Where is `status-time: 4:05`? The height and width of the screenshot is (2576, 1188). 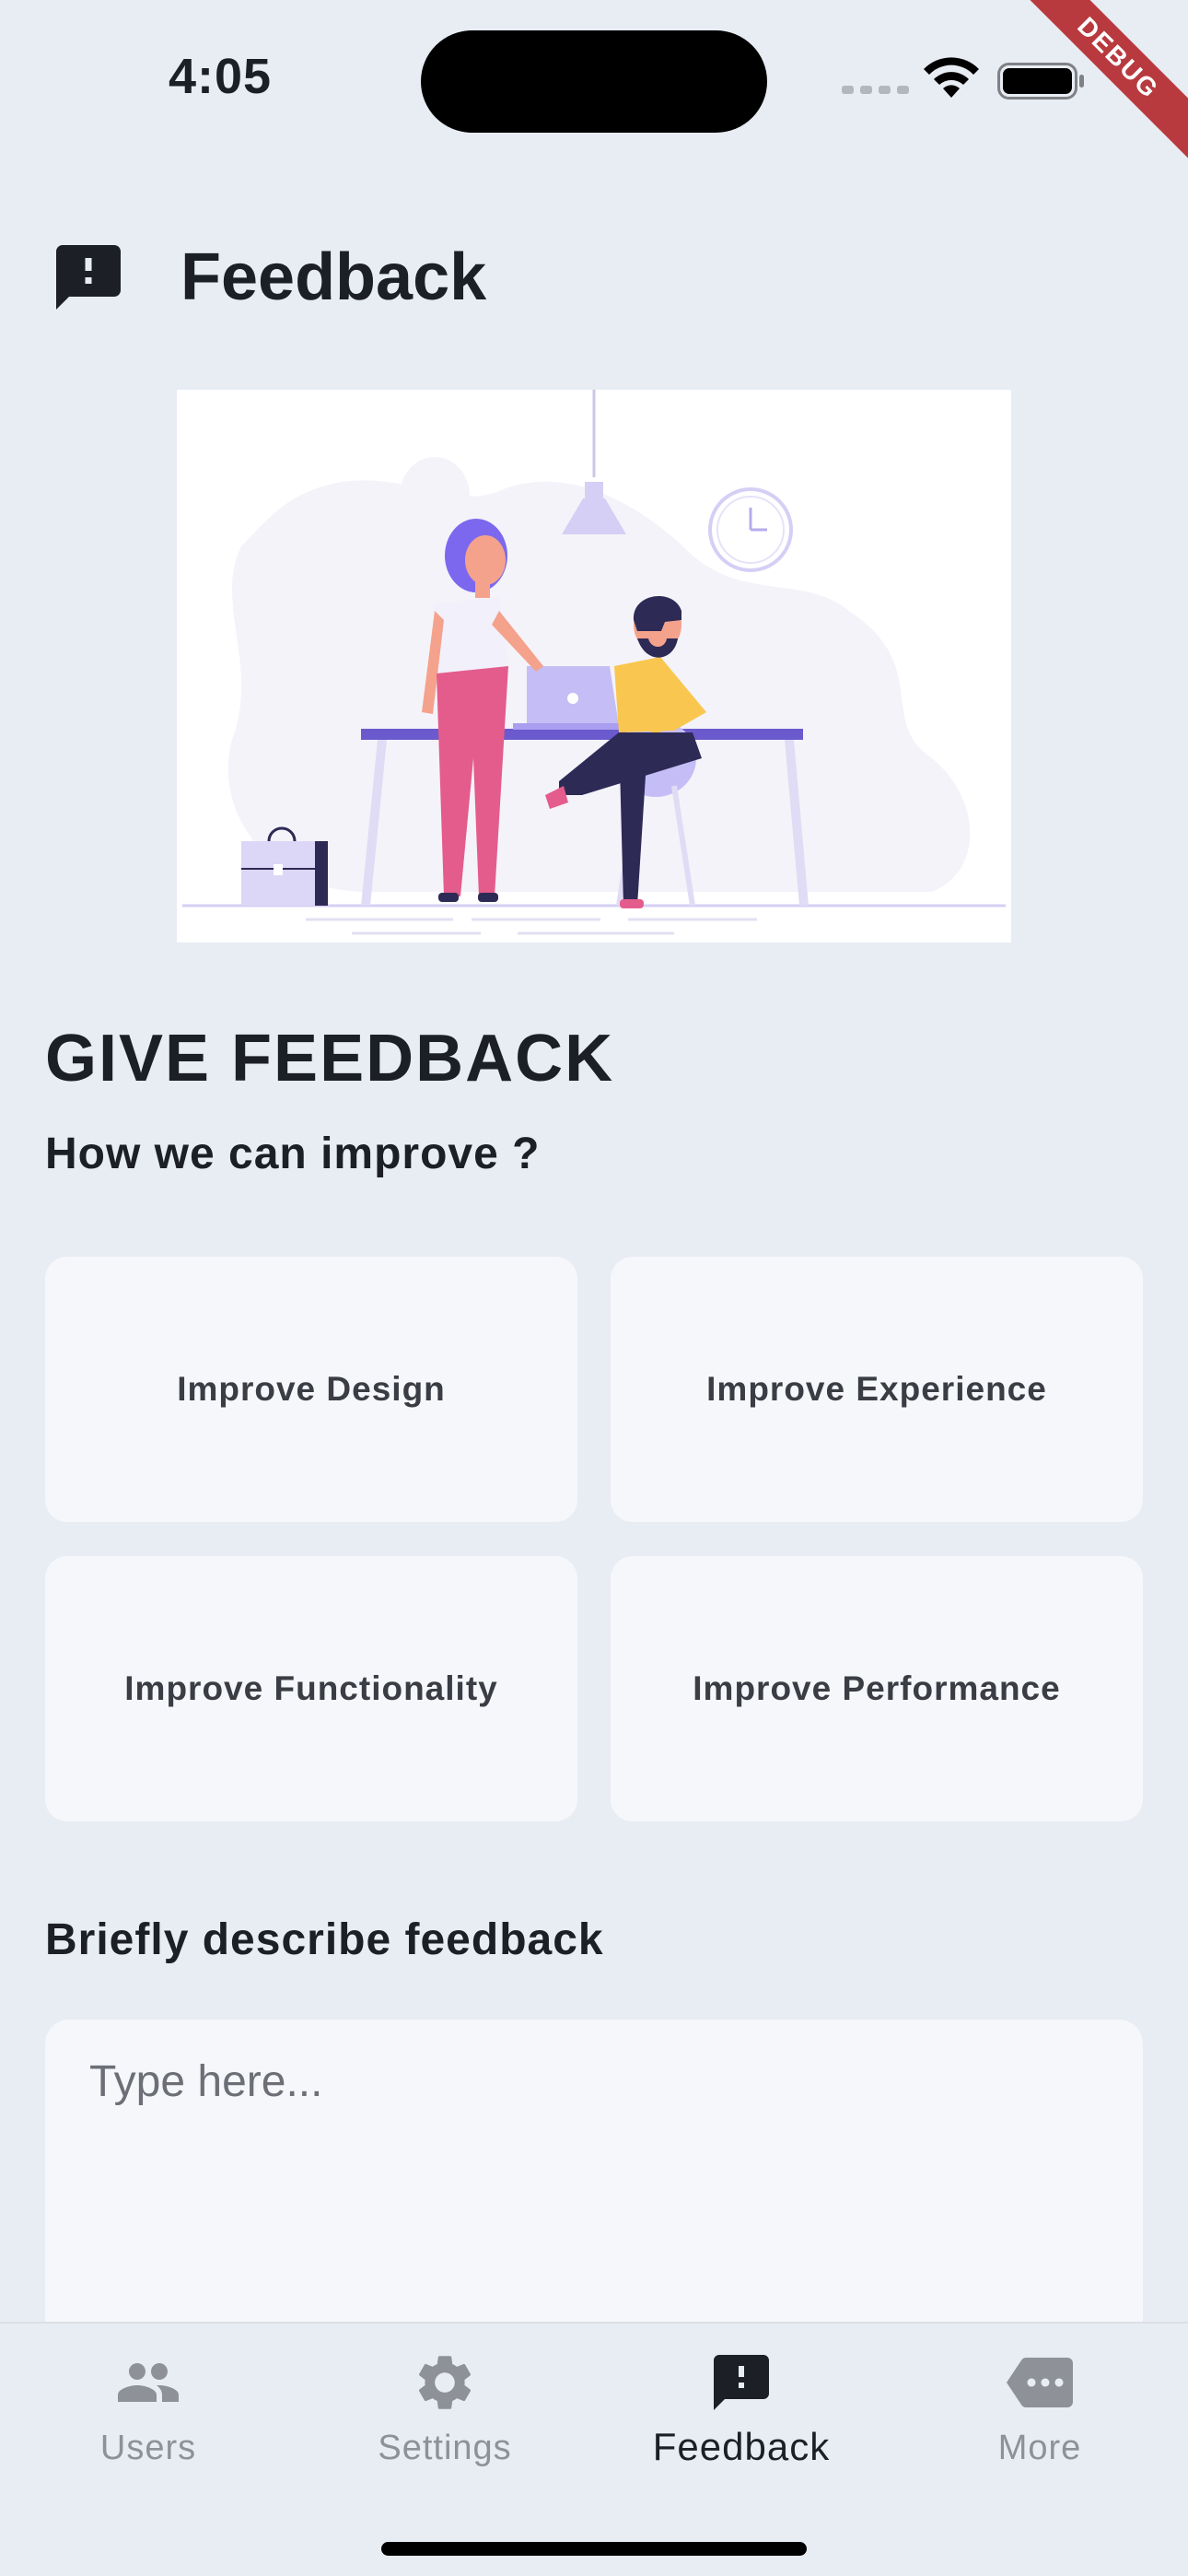
status-time: 4:05 is located at coordinates (221, 76).